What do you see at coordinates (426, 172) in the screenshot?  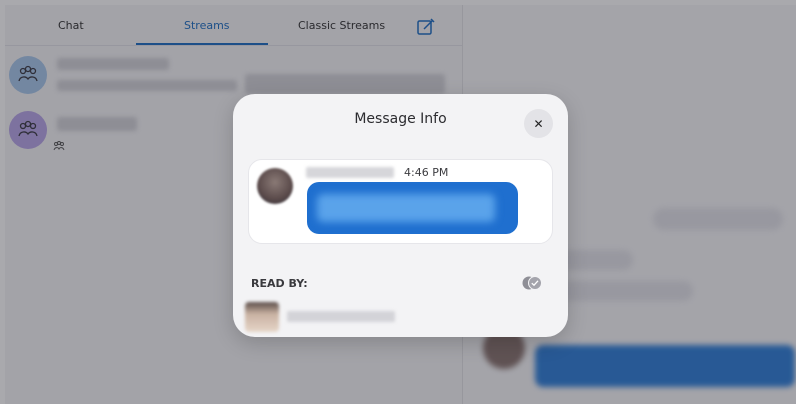 I see `message-timestamp: 4:46 PM` at bounding box center [426, 172].